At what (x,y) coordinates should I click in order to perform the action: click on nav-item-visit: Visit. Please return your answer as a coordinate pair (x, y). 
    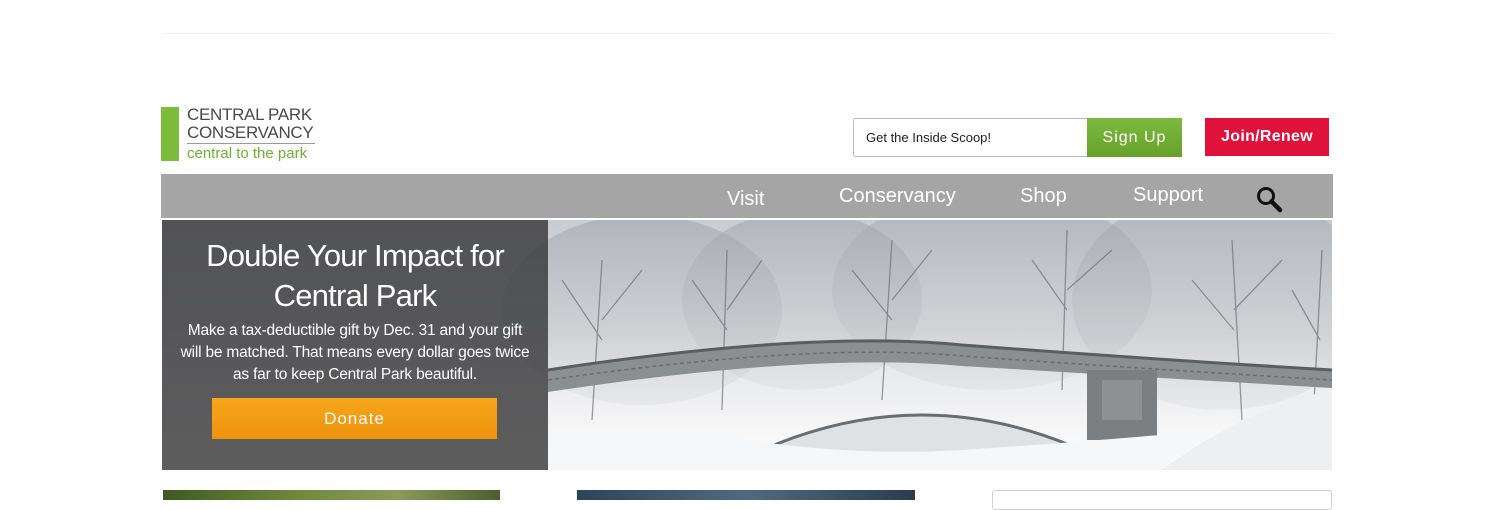
    Looking at the image, I should click on (745, 199).